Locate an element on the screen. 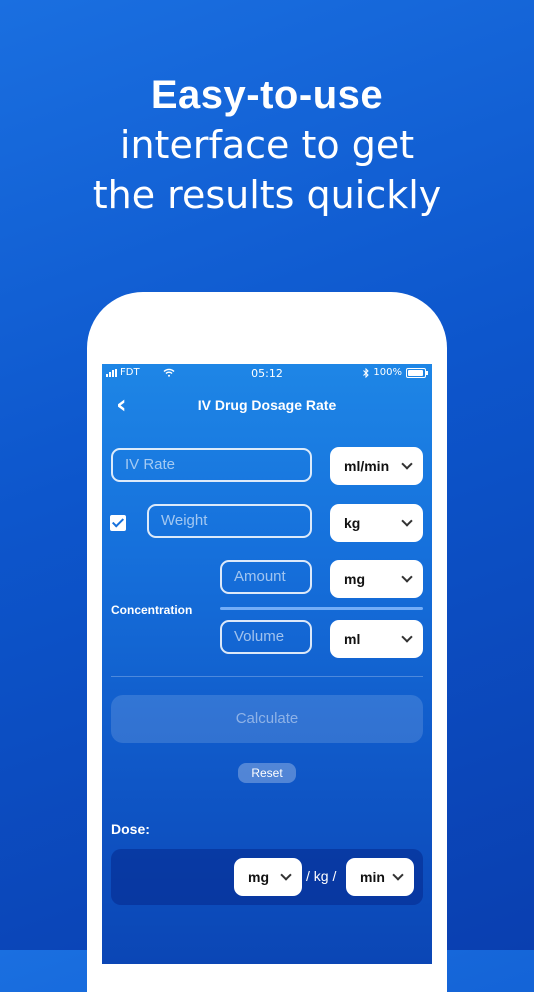  weight-checkbox is located at coordinates (118, 523).